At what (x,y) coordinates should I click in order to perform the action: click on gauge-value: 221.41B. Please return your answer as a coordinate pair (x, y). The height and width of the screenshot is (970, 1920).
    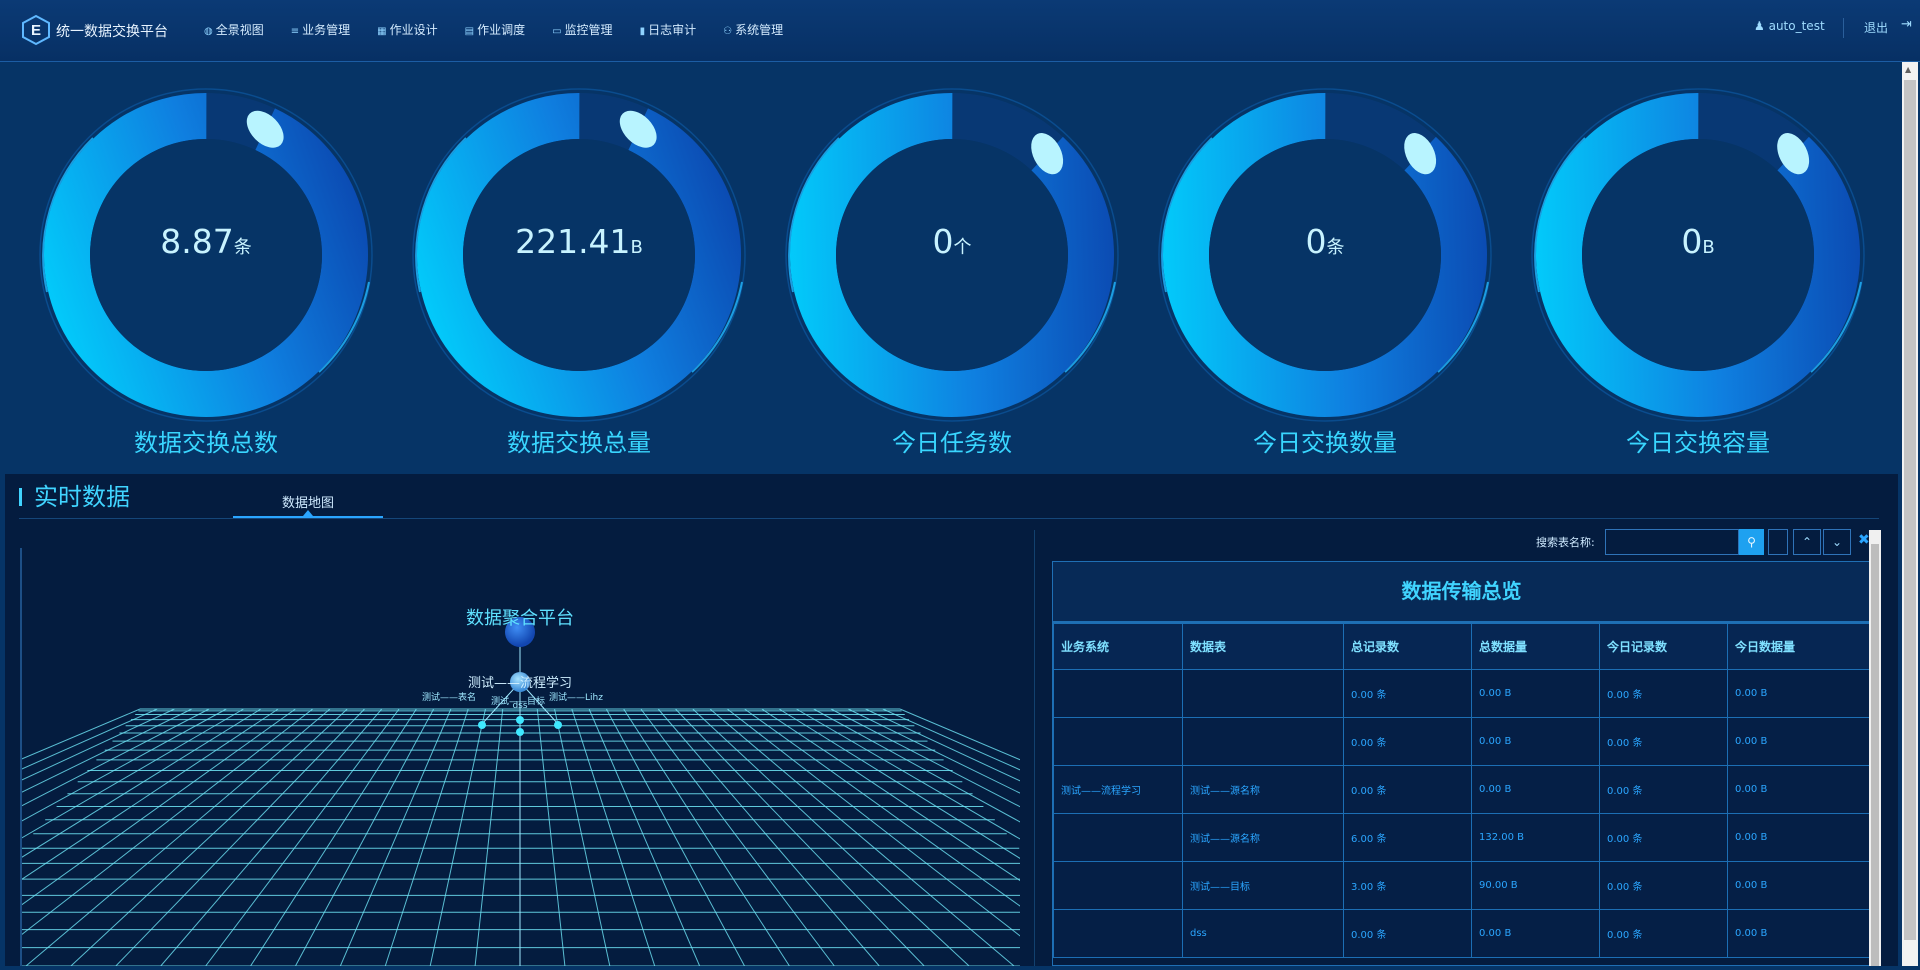
    Looking at the image, I should click on (579, 241).